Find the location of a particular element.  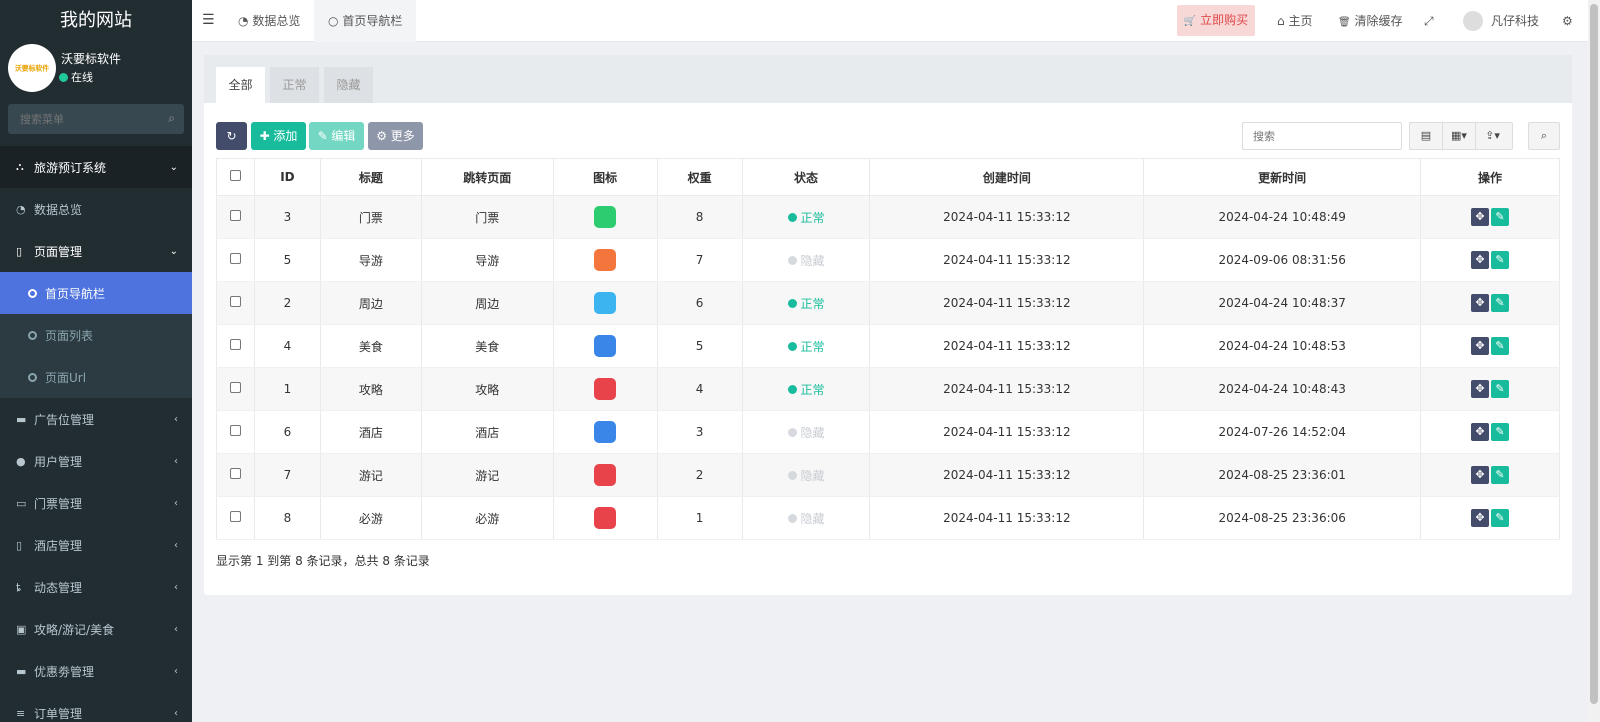

settings-icon: ⚙ is located at coordinates (1567, 21).